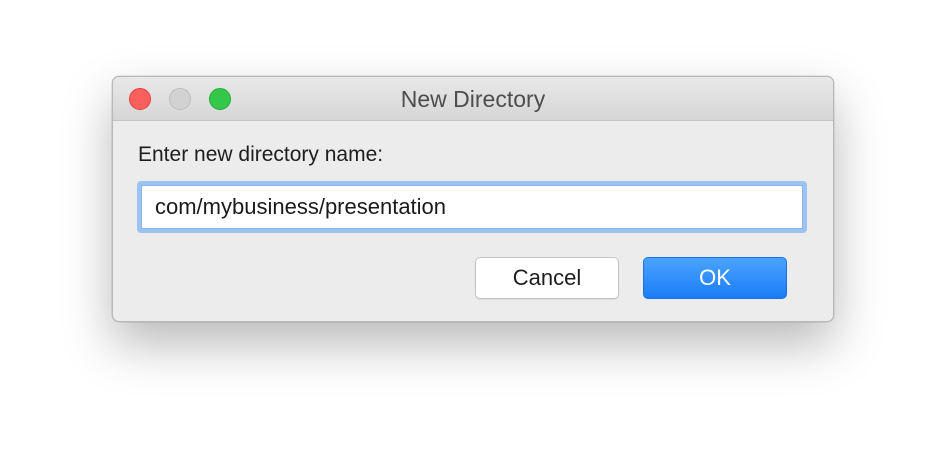  I want to click on cancel-button: Cancel, so click(547, 278).